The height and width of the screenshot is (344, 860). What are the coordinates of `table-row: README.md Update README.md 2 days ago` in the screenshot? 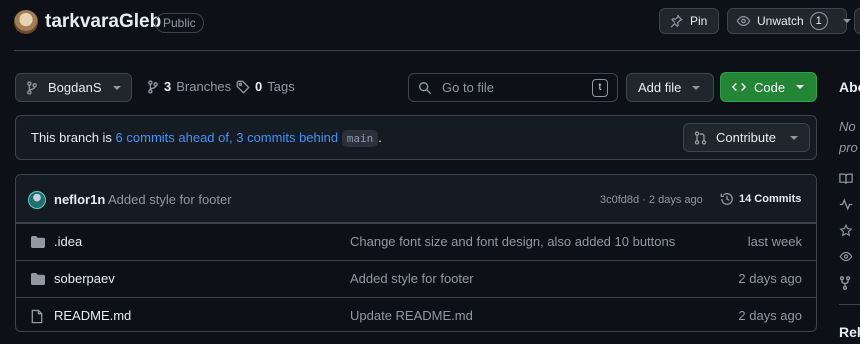 It's located at (416, 314).